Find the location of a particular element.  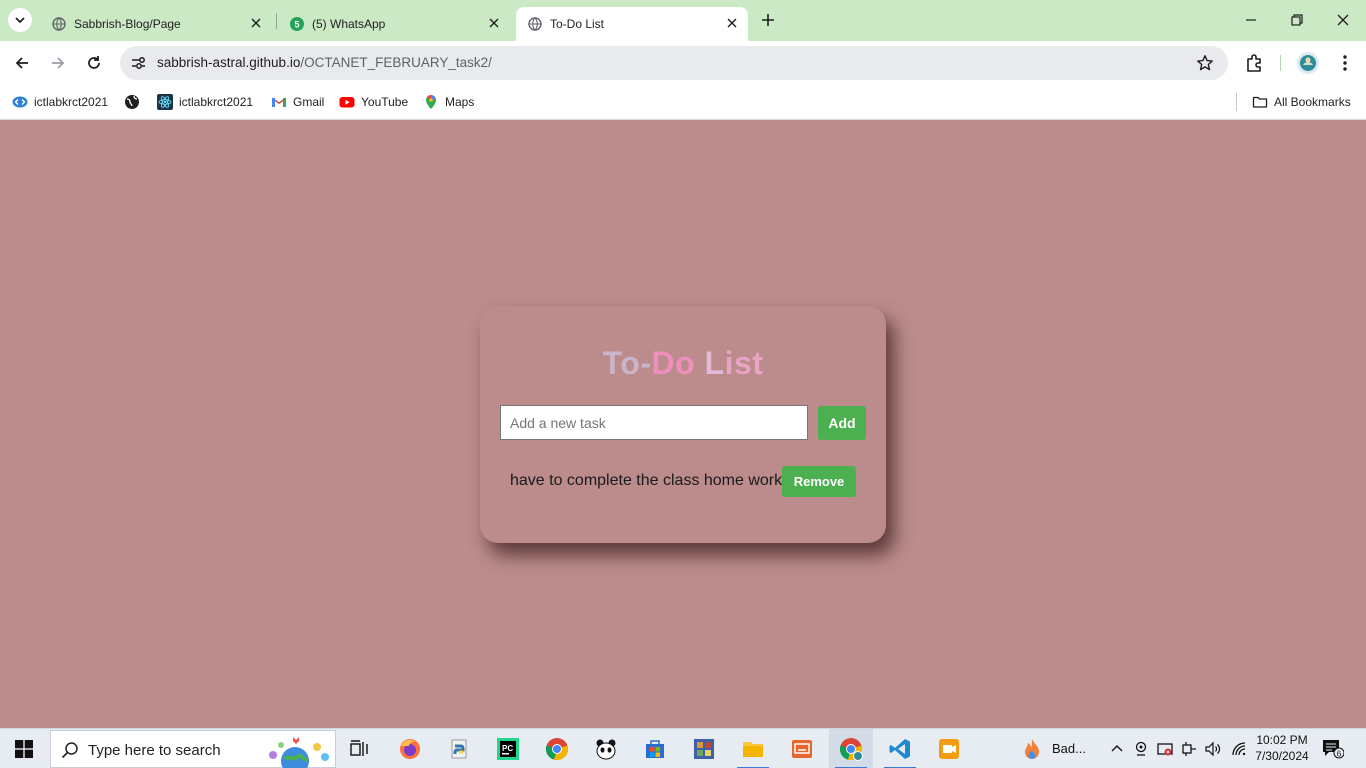

chevron-down-icon is located at coordinates (20, 20).